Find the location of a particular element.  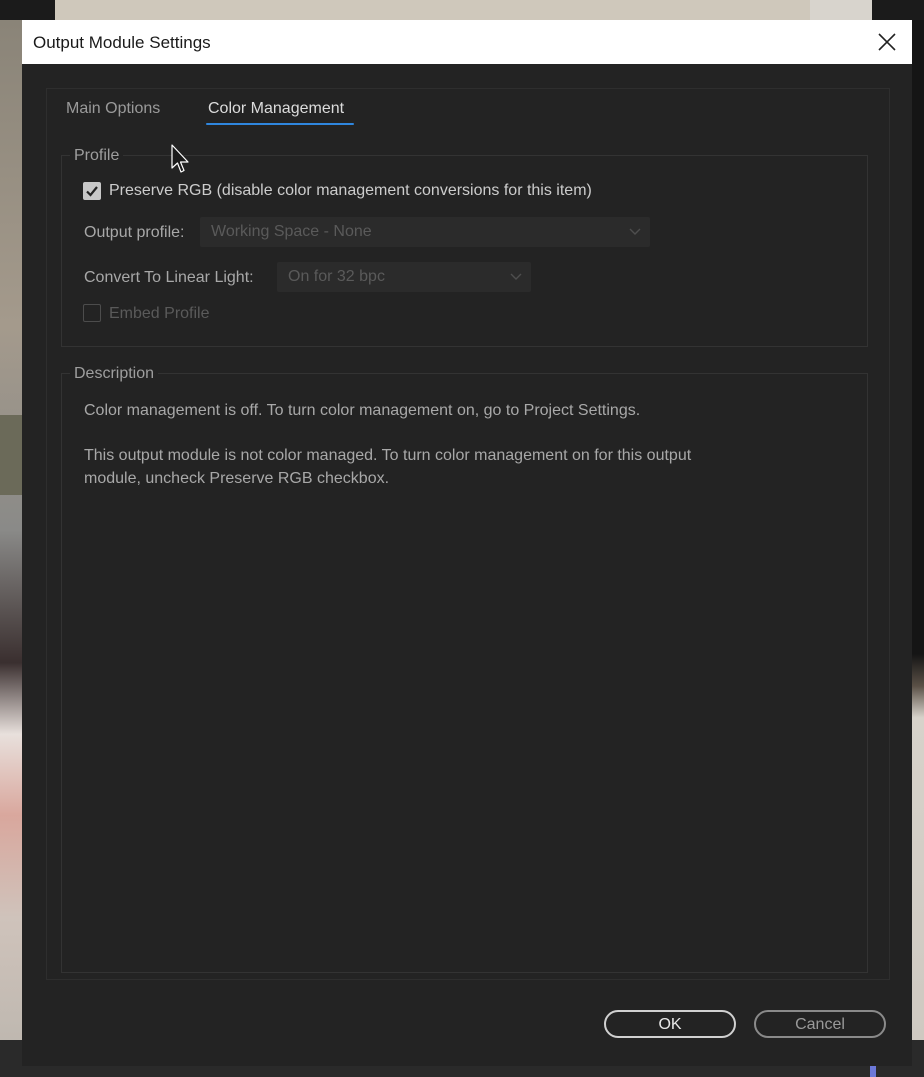

embed-profile-checkbox is located at coordinates (92, 313).